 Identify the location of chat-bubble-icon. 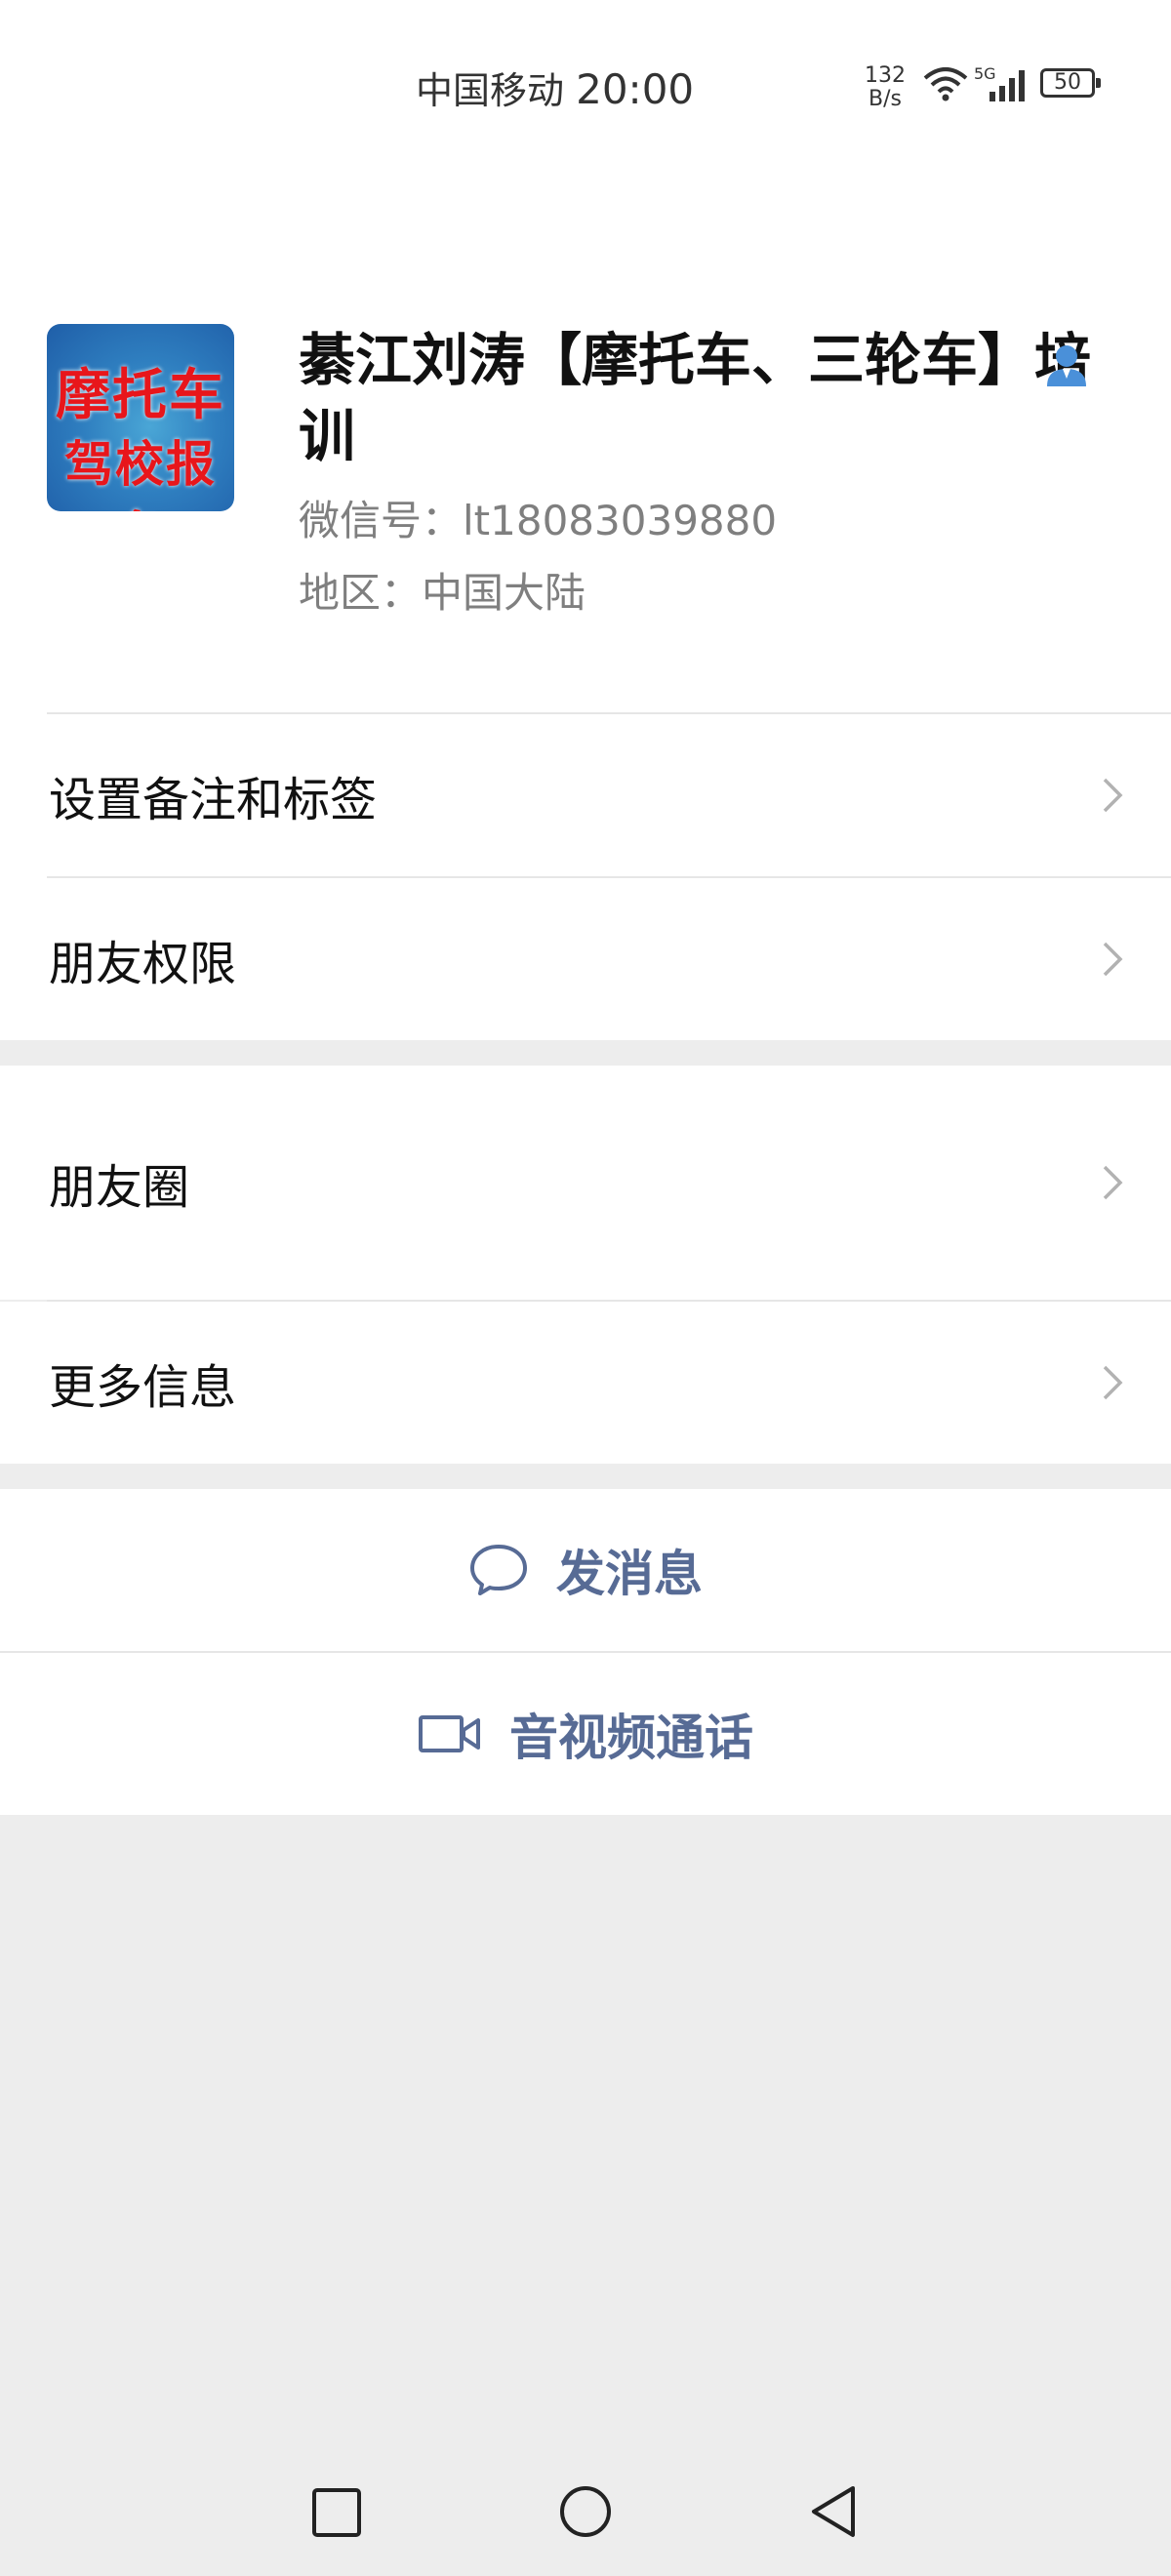
(498, 1570).